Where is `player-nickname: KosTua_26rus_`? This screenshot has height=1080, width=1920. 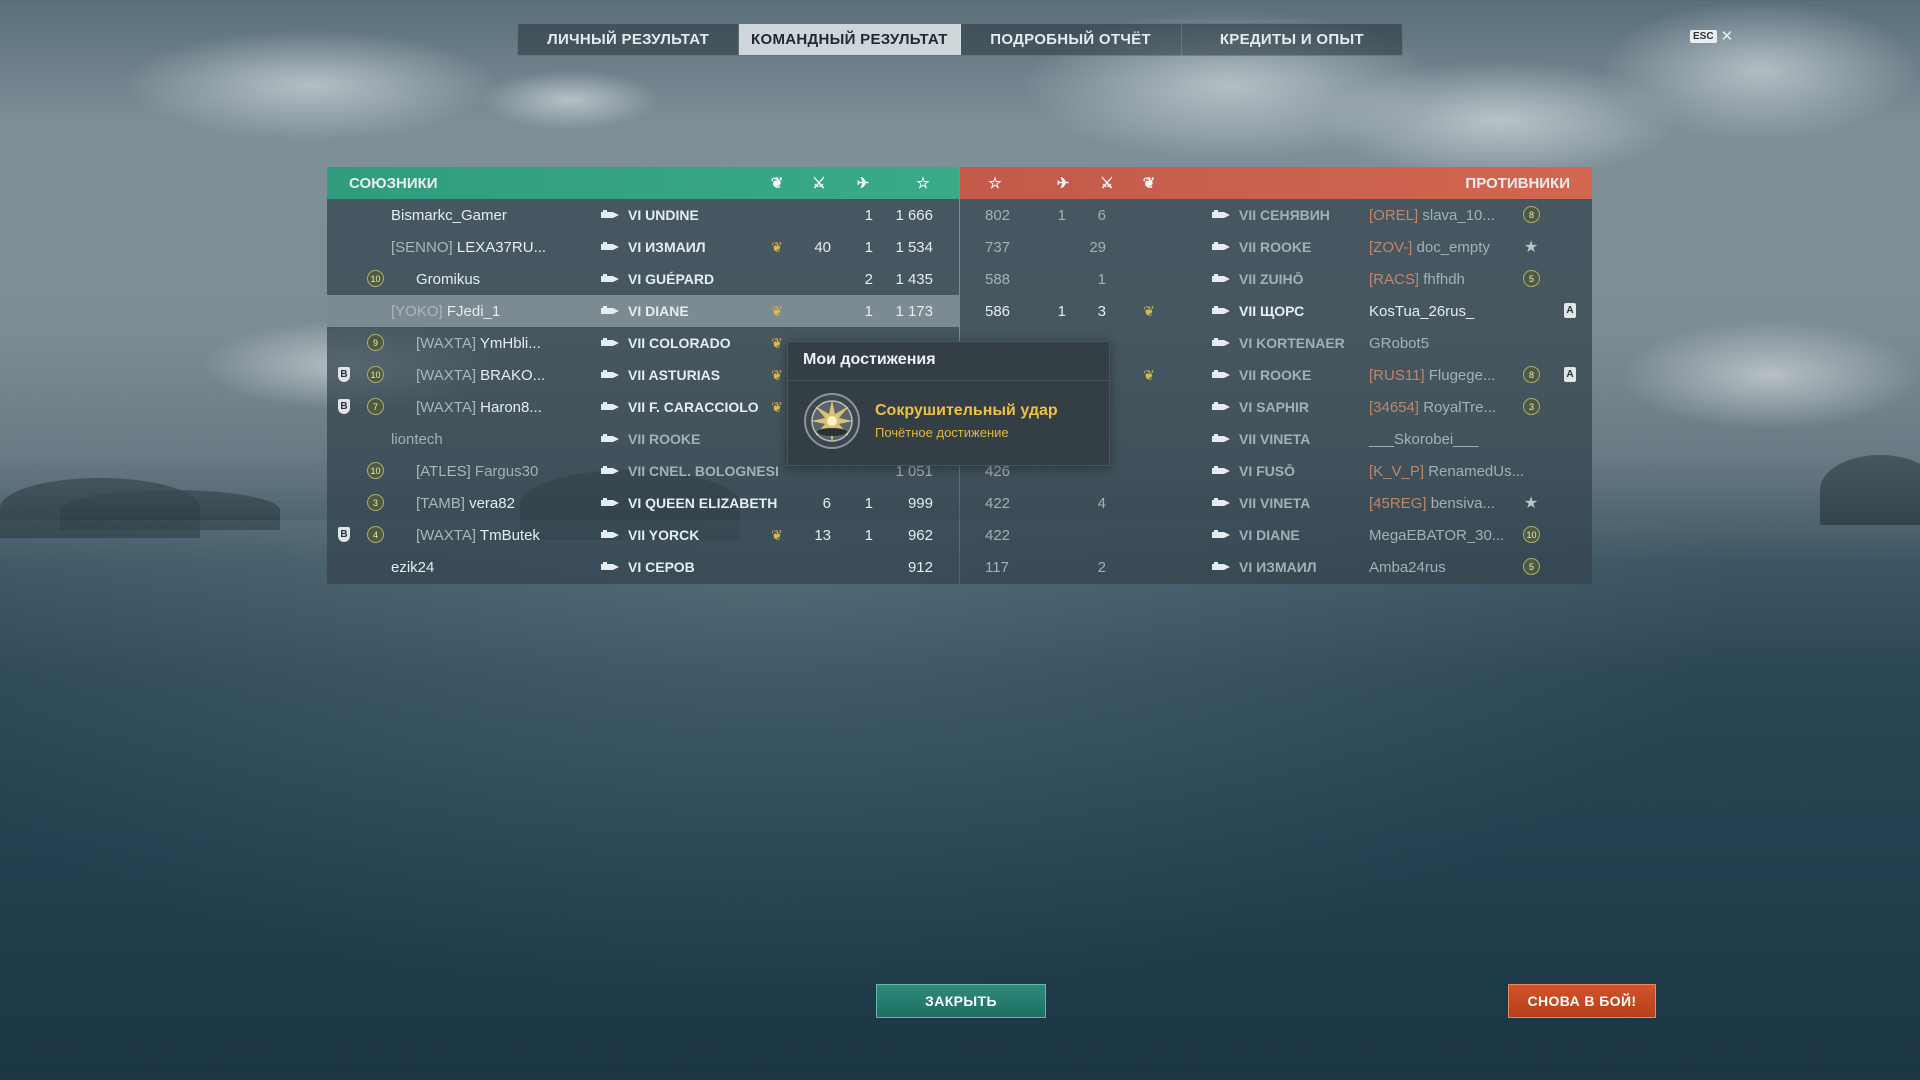
player-nickname: KosTua_26rus_ is located at coordinates (1422, 311).